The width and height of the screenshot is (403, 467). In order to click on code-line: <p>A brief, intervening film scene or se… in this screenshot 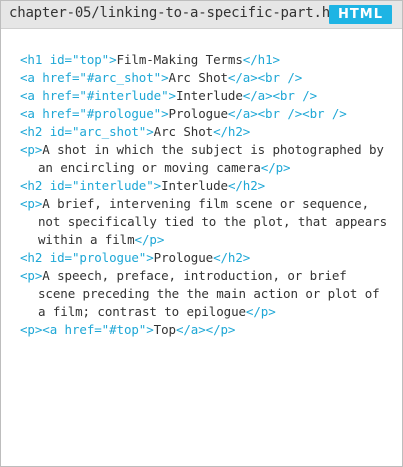, I will do `click(205, 222)`.